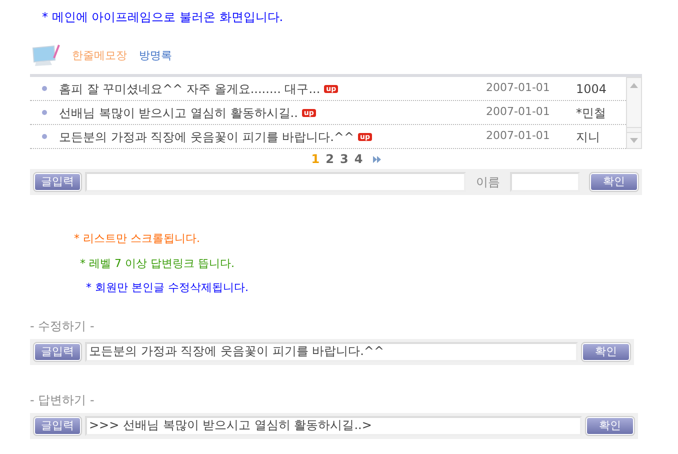  I want to click on author-text: 1004, so click(592, 89).